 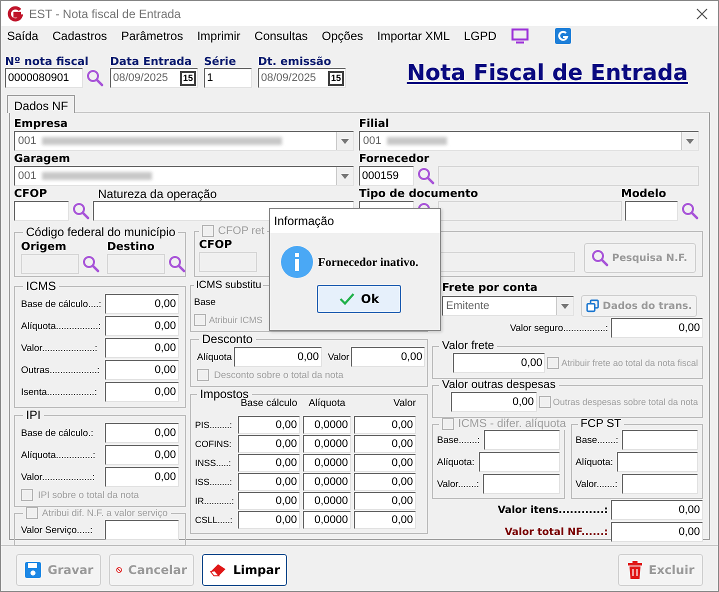 I want to click on total-field: 0,00, so click(x=657, y=532).